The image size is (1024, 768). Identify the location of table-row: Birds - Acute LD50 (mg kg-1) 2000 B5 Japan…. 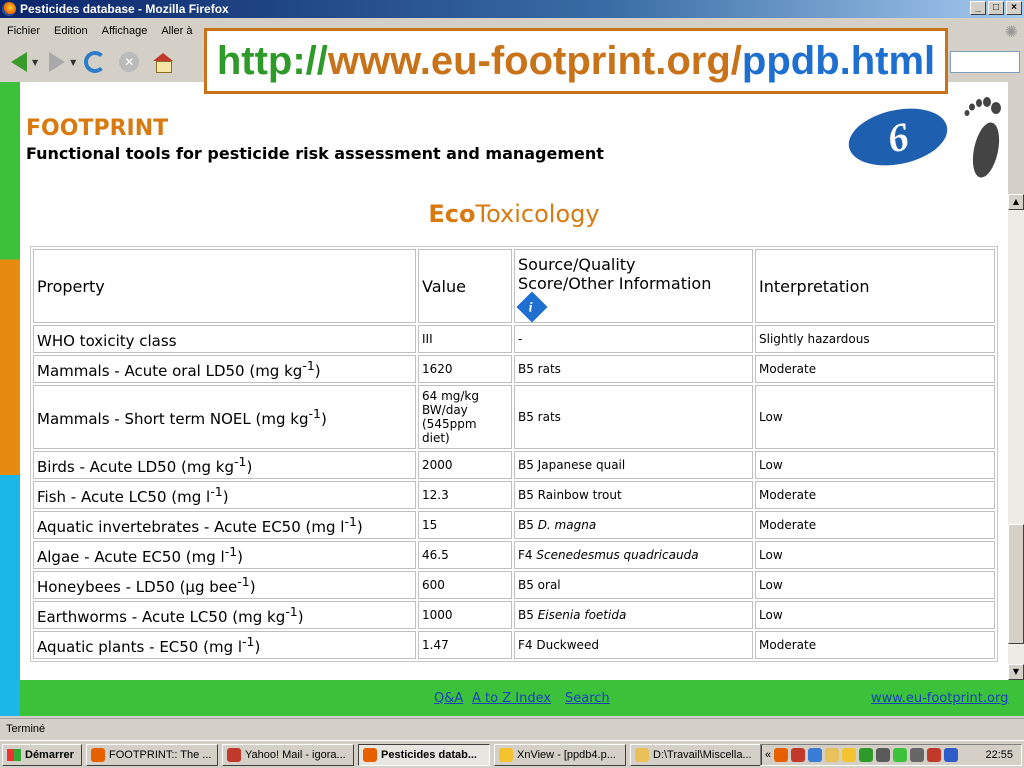
(514, 465).